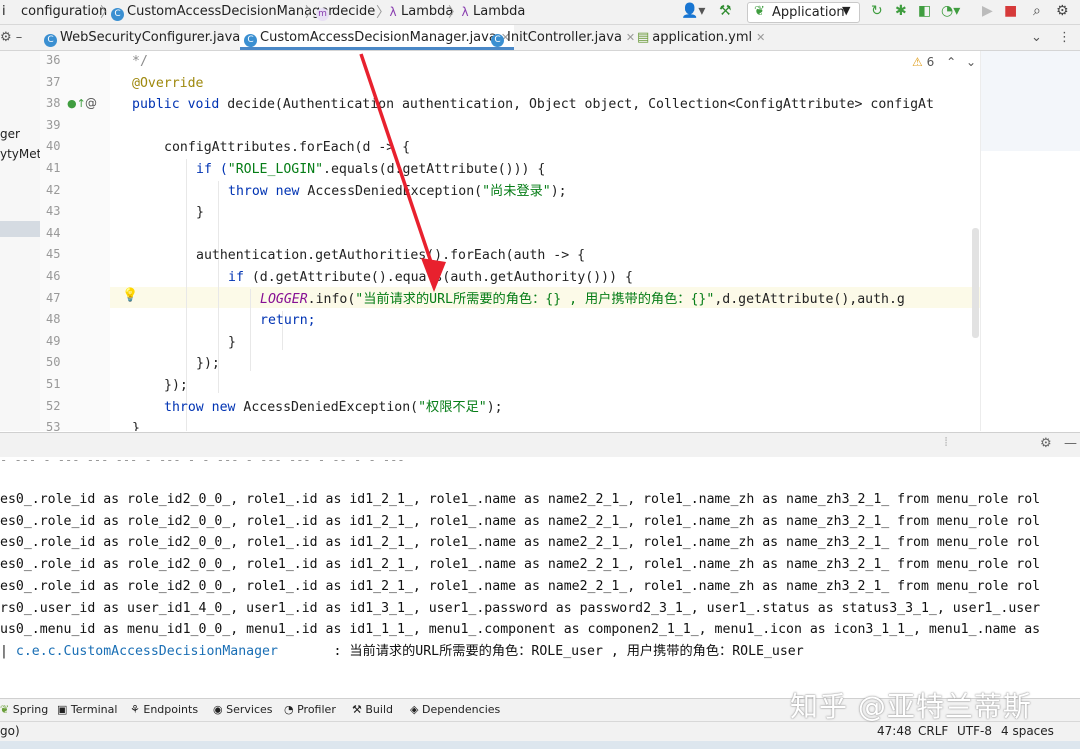  What do you see at coordinates (944, 62) in the screenshot?
I see `inspection-widget: ⚠ 6 ⌃ ⌄` at bounding box center [944, 62].